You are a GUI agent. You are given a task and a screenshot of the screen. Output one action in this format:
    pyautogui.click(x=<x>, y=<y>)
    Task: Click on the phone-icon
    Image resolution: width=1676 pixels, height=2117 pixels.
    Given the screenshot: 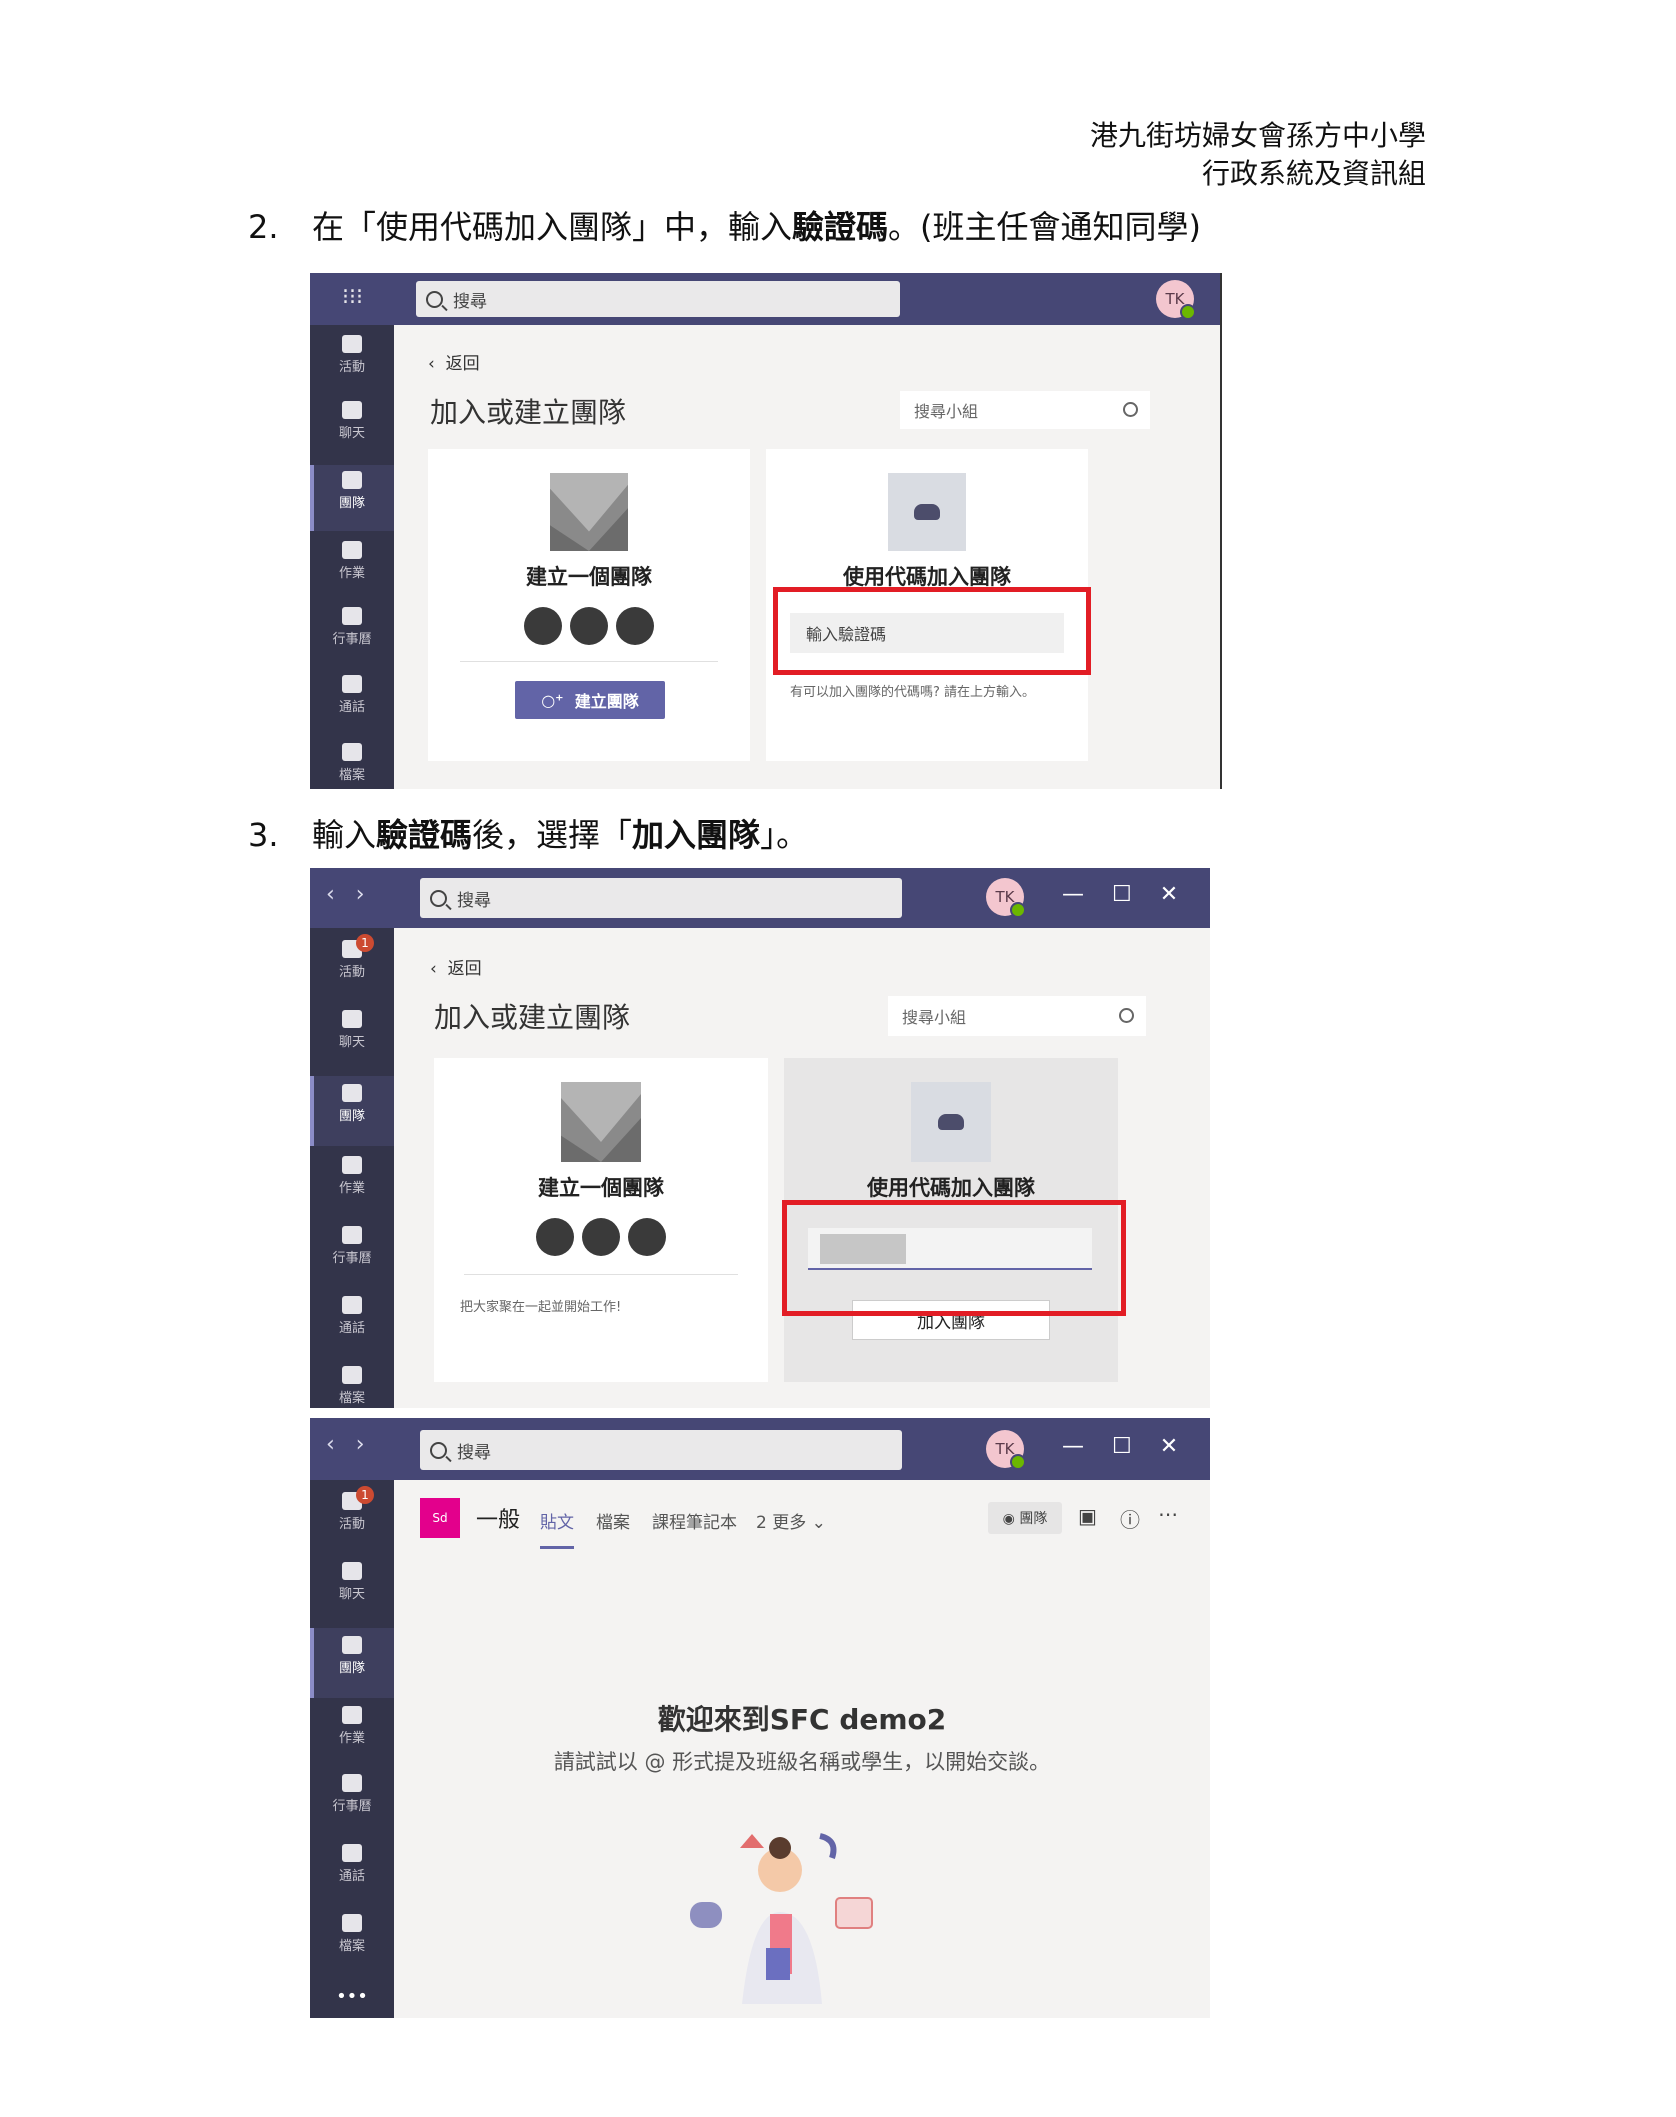 What is the action you would take?
    pyautogui.click(x=352, y=1305)
    